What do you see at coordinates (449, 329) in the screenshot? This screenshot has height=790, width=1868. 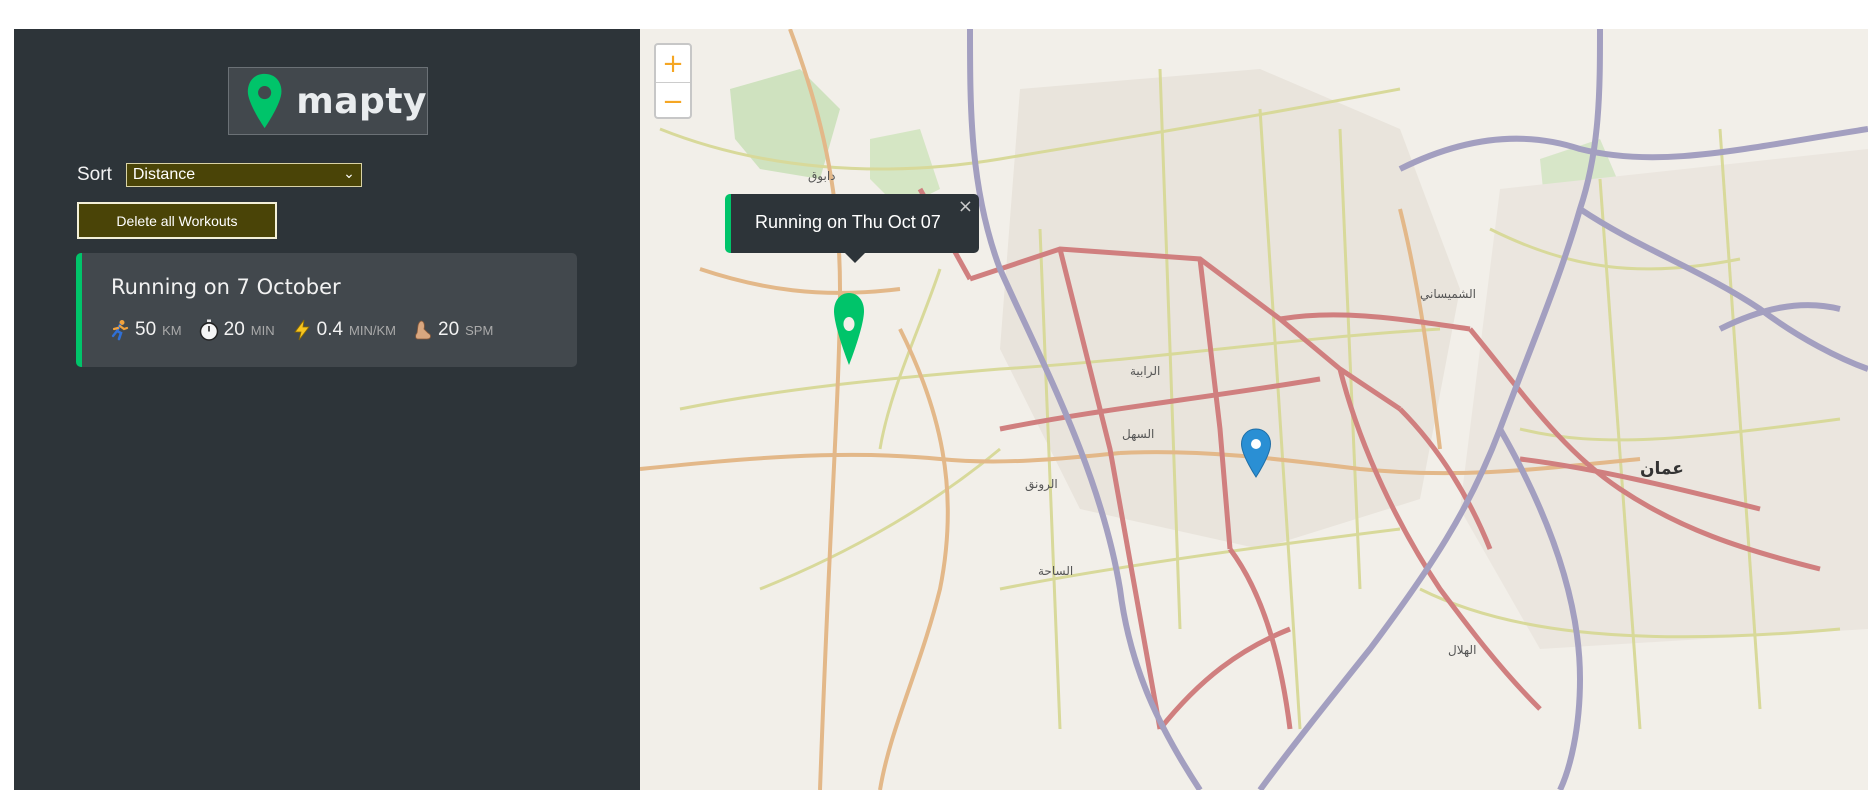 I see `cadence-value: 20` at bounding box center [449, 329].